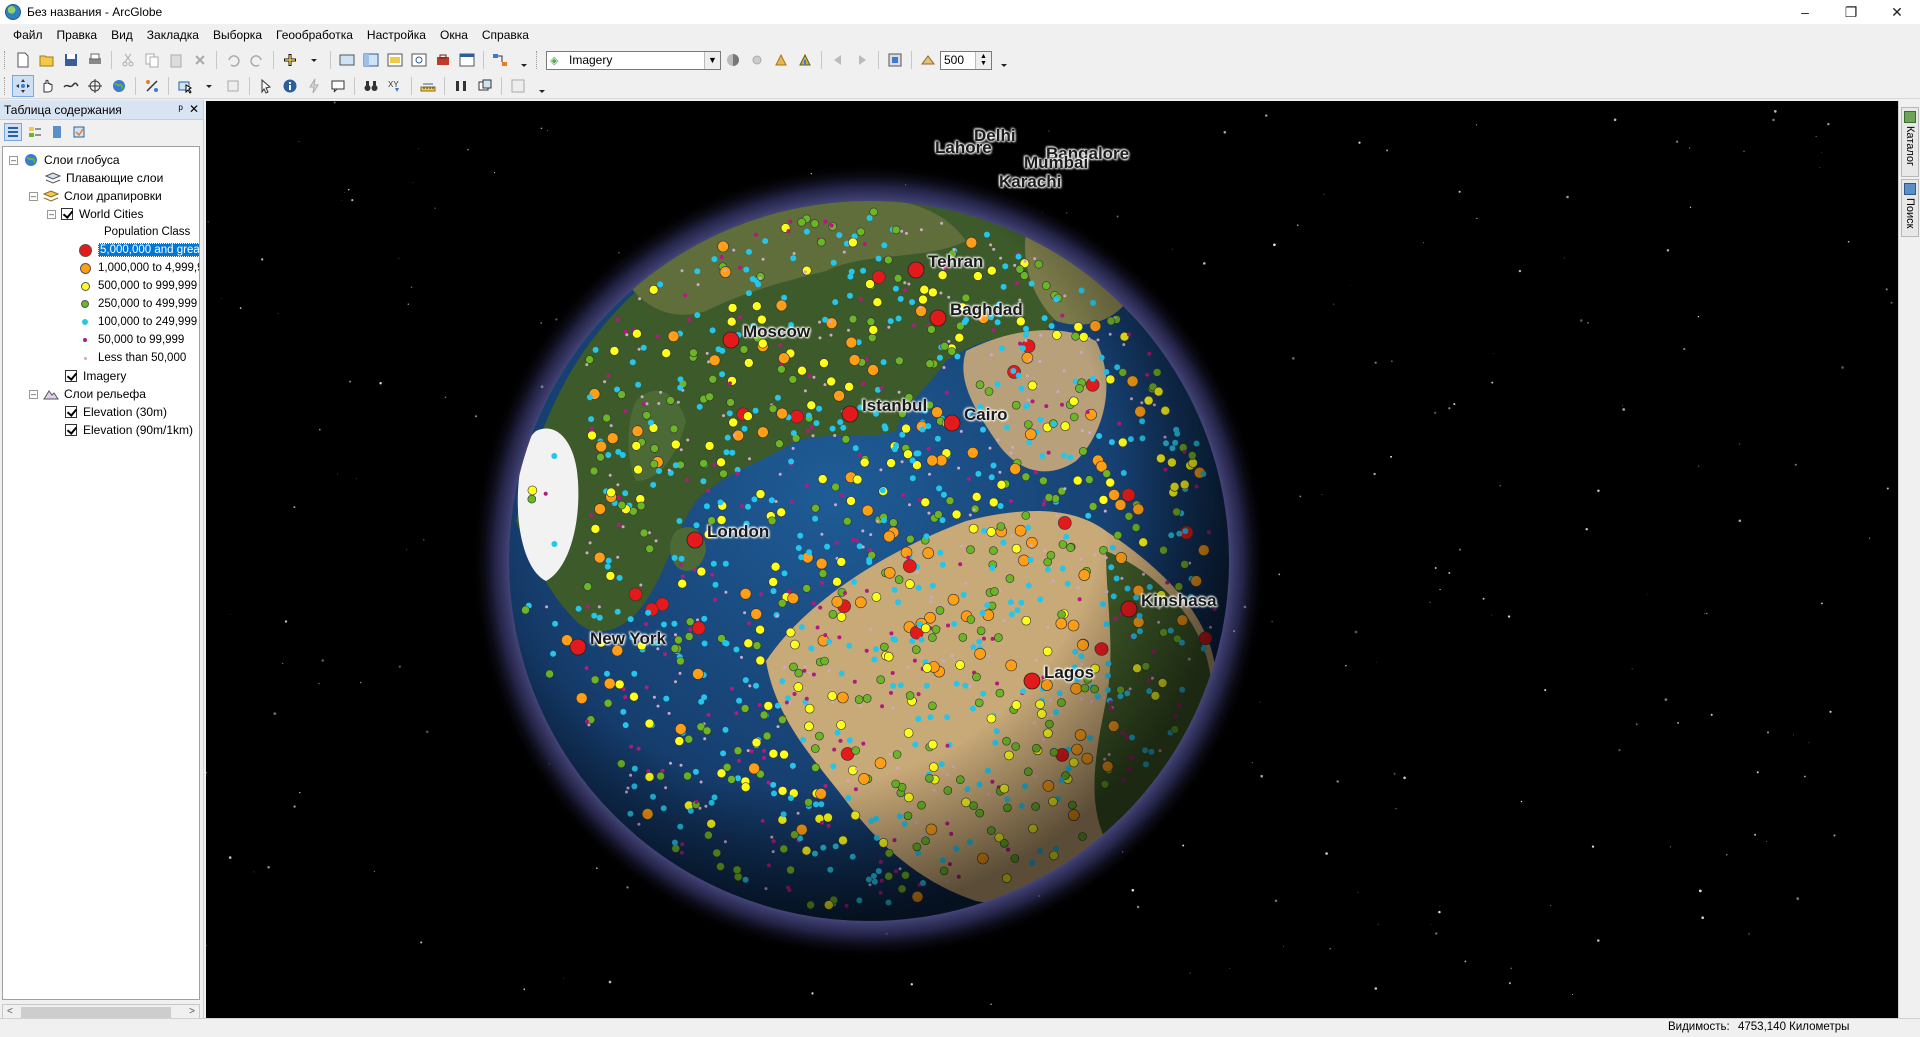  Describe the element at coordinates (95, 60) in the screenshot. I see `print-button` at that location.